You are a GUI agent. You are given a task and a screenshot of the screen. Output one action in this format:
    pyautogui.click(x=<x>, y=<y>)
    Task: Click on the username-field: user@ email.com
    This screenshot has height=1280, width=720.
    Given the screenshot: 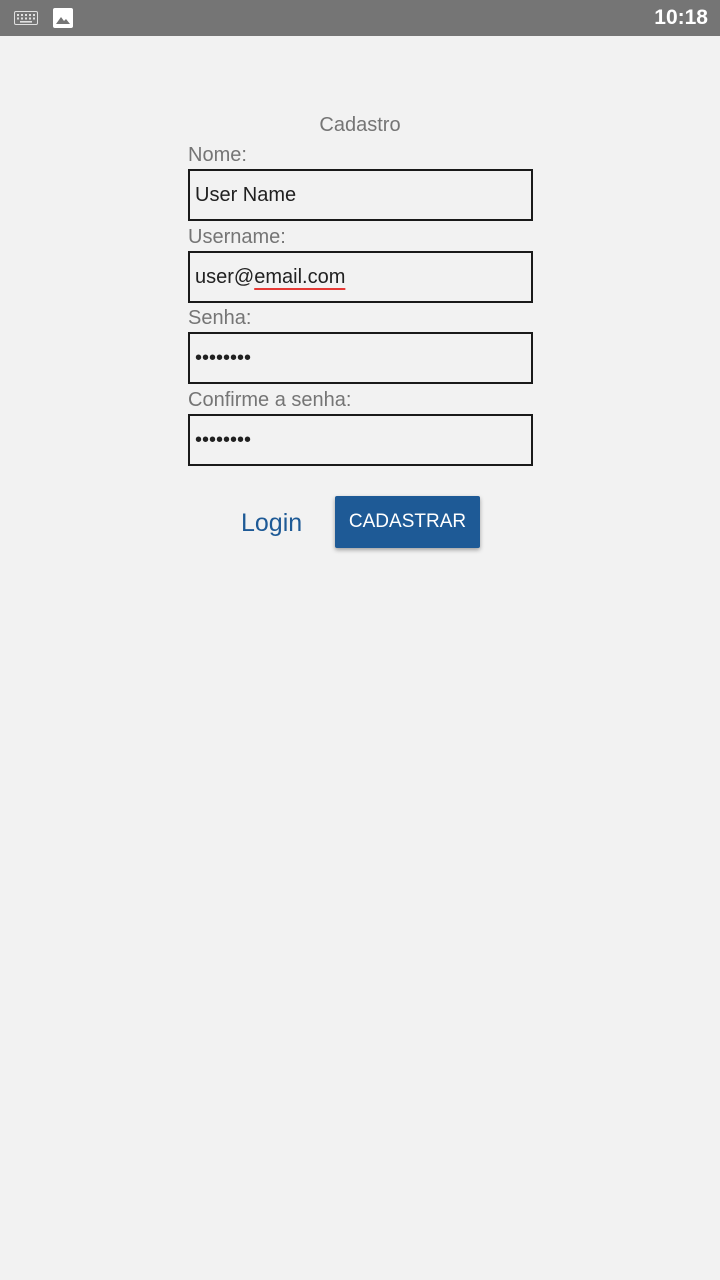 What is the action you would take?
    pyautogui.click(x=360, y=277)
    